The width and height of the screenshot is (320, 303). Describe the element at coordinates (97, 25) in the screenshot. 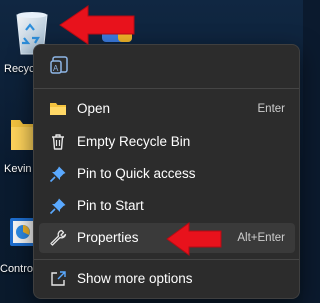

I see `annotation-arrow-recycle-bin` at that location.